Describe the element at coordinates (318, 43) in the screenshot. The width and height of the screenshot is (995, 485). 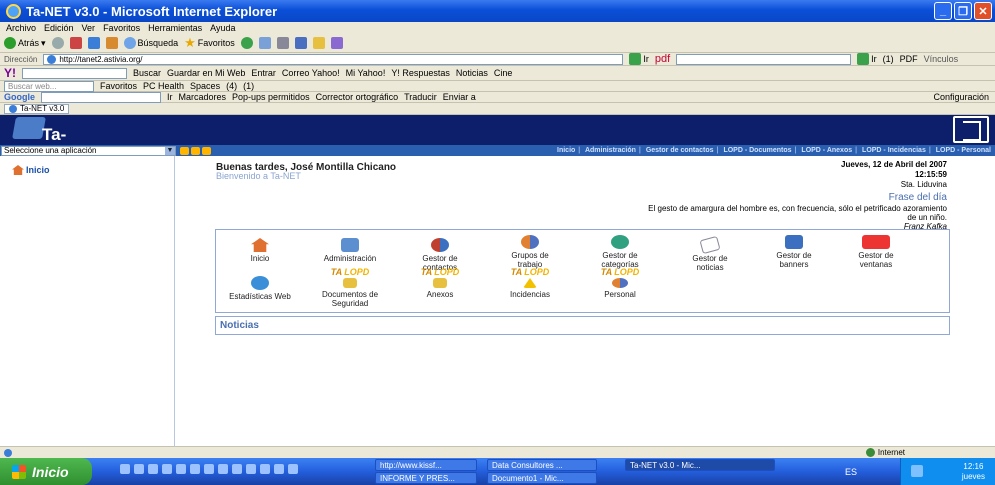
I see `folder-icon` at that location.